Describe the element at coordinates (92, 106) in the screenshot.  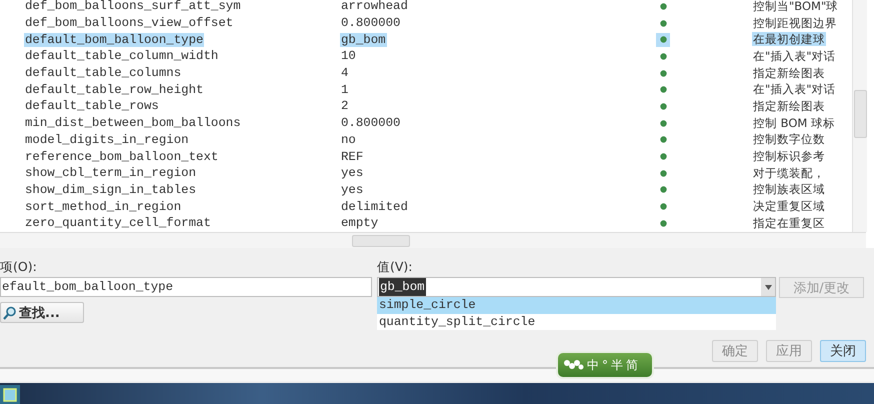
I see `option-name: default_table_rows` at that location.